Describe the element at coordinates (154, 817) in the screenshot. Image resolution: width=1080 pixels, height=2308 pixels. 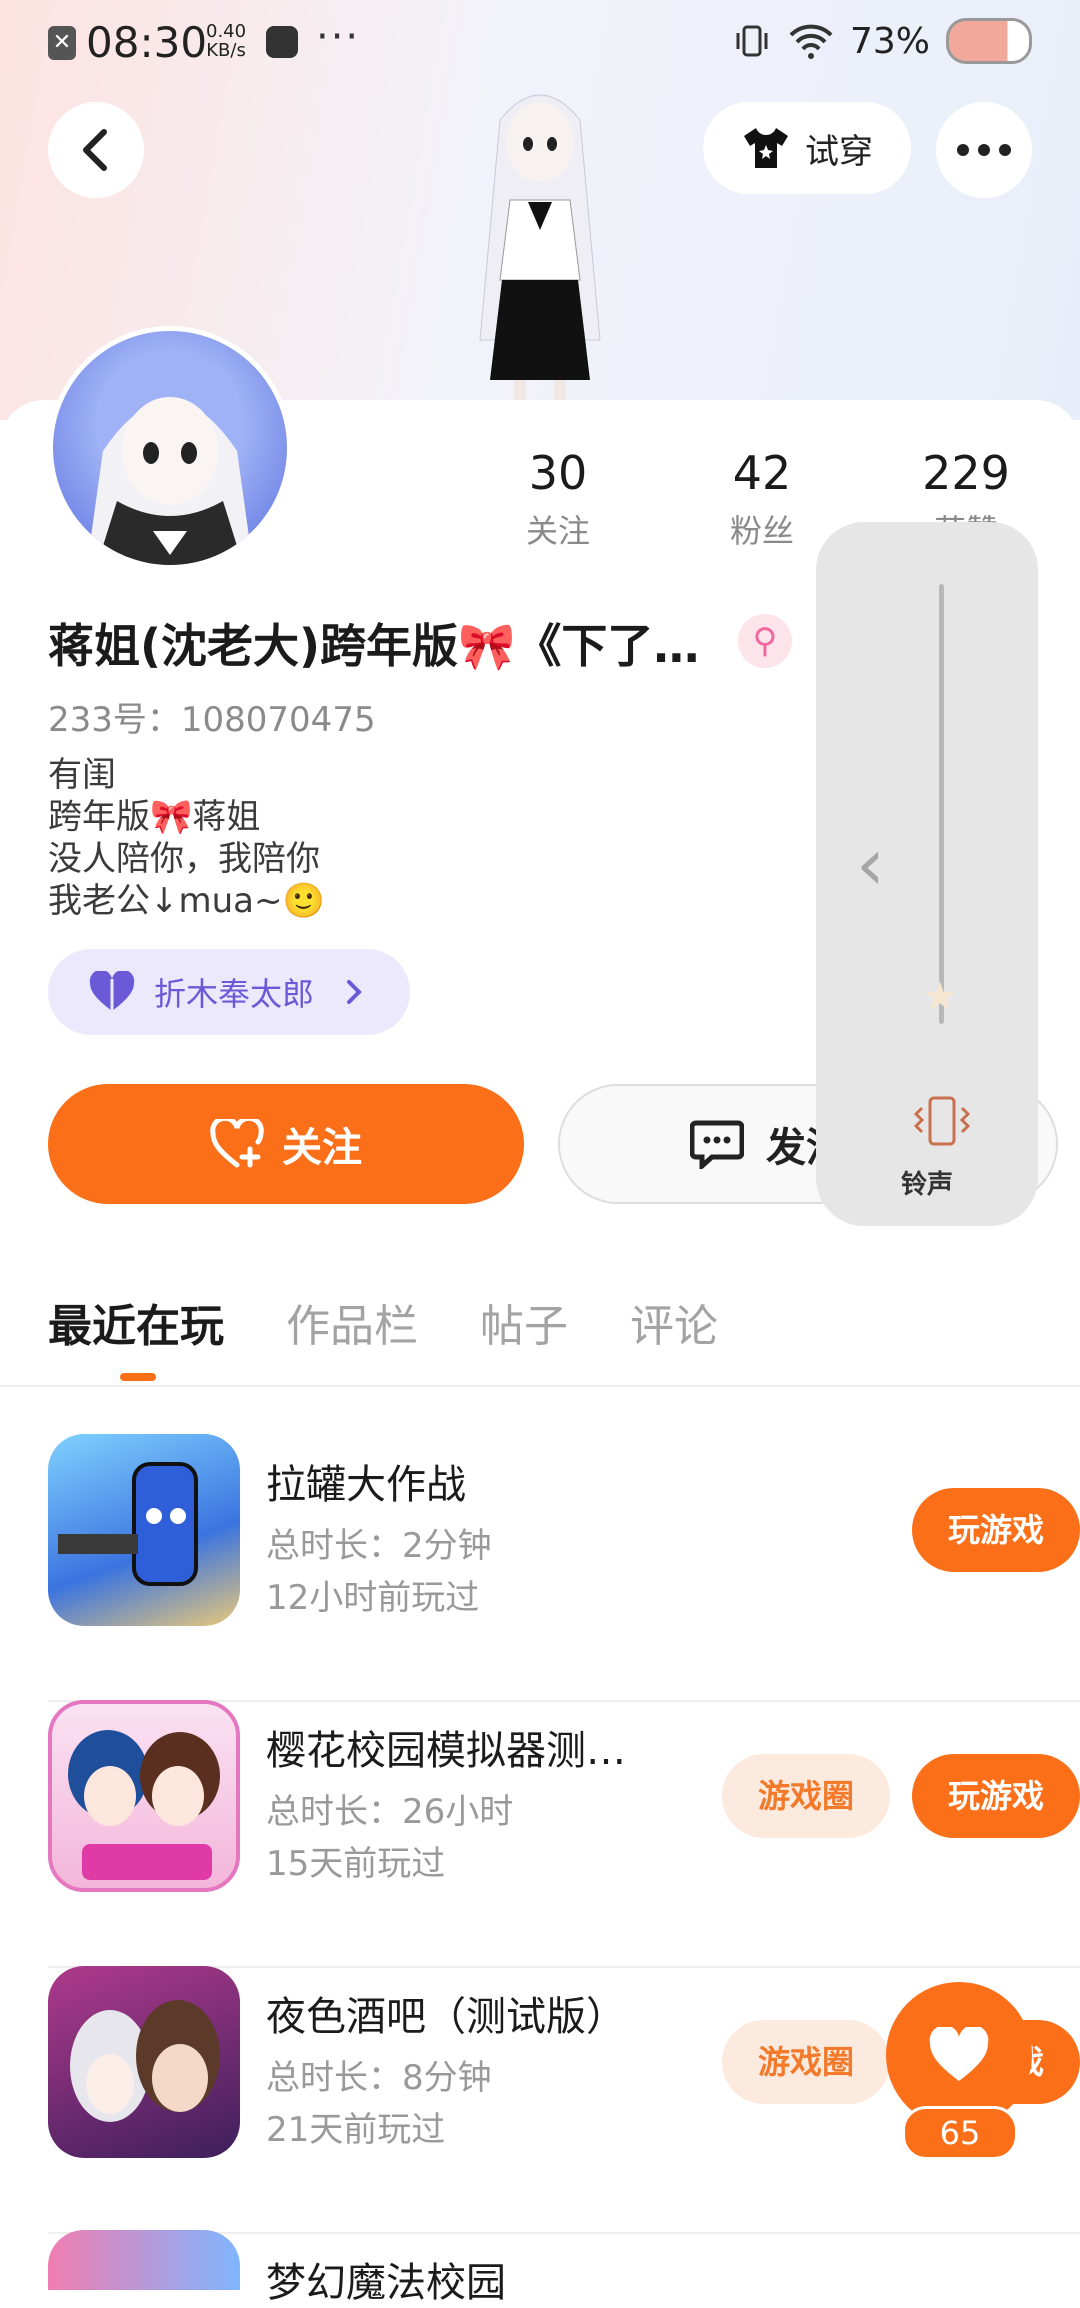
I see `bio-line: 跨年版🎀蒋姐` at that location.